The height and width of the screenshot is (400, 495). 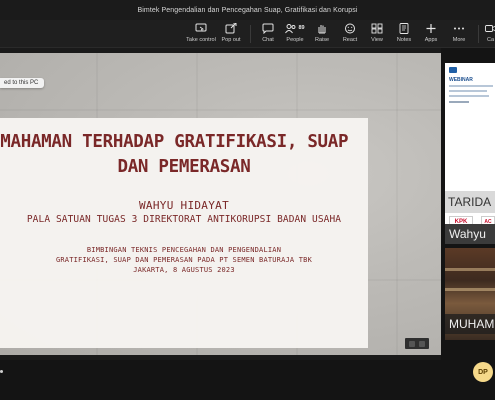 I want to click on banner-name: TARIDA, so click(x=470, y=202).